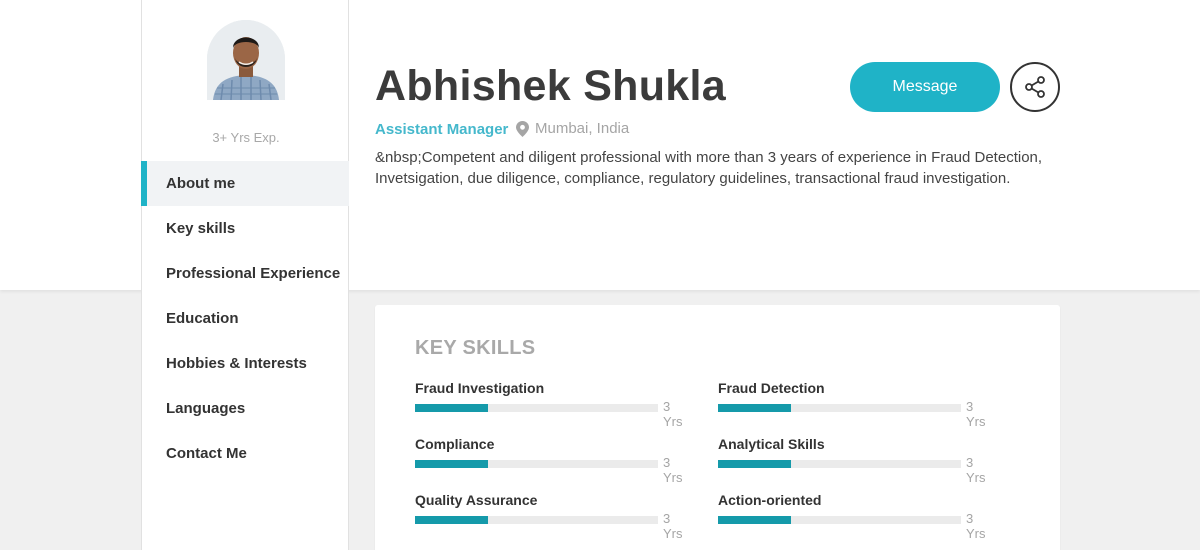  I want to click on skill-name: Compliance, so click(455, 444).